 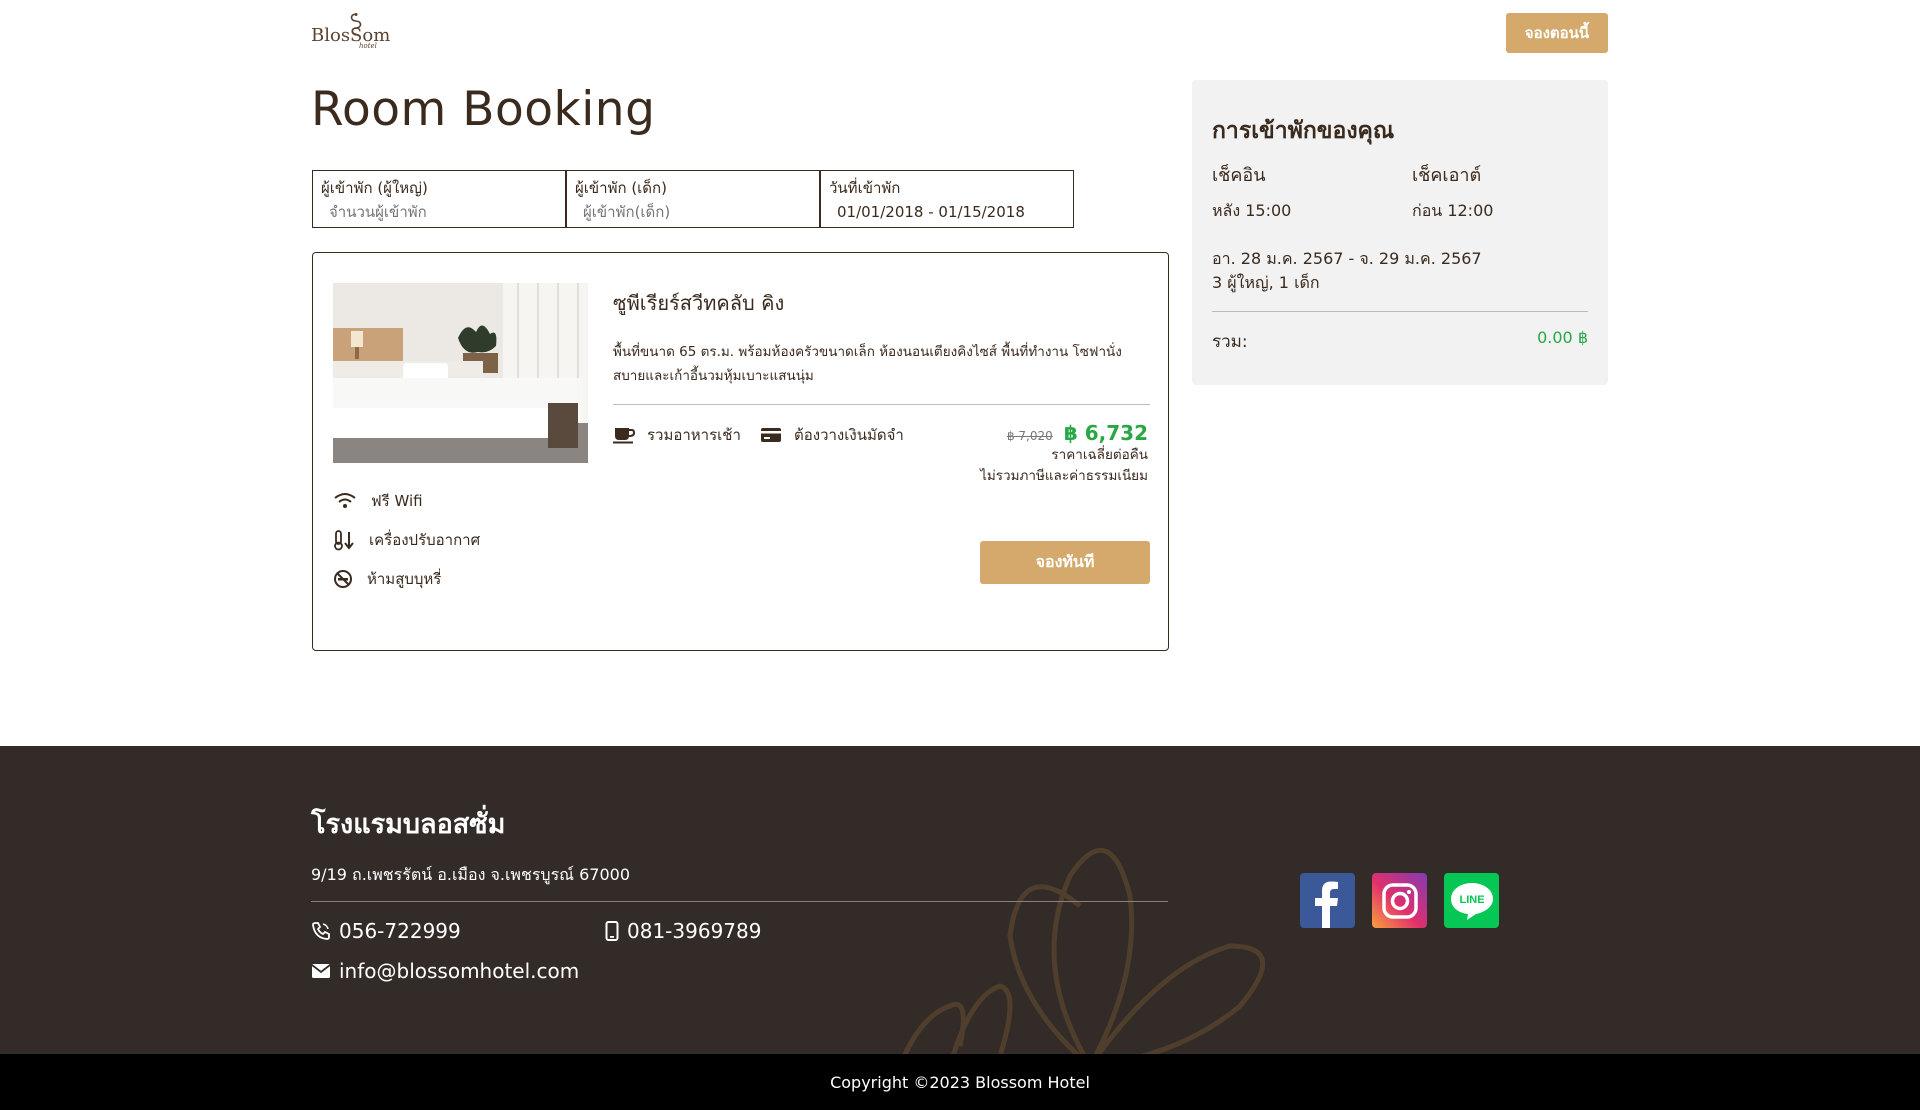 I want to click on logo-text: BlosSom, so click(x=351, y=35).